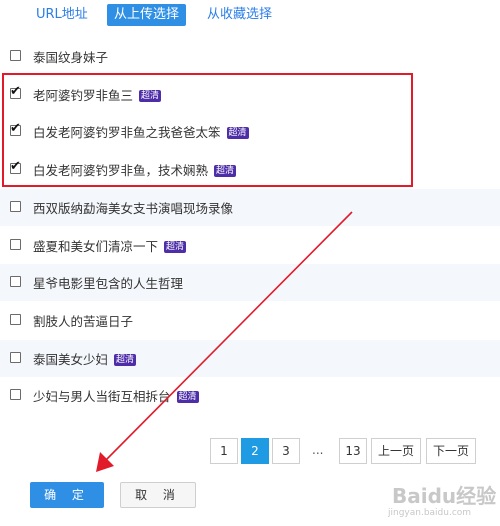 The width and height of the screenshot is (500, 526). Describe the element at coordinates (451, 451) in the screenshot. I see `next-page-button: 下一页` at that location.